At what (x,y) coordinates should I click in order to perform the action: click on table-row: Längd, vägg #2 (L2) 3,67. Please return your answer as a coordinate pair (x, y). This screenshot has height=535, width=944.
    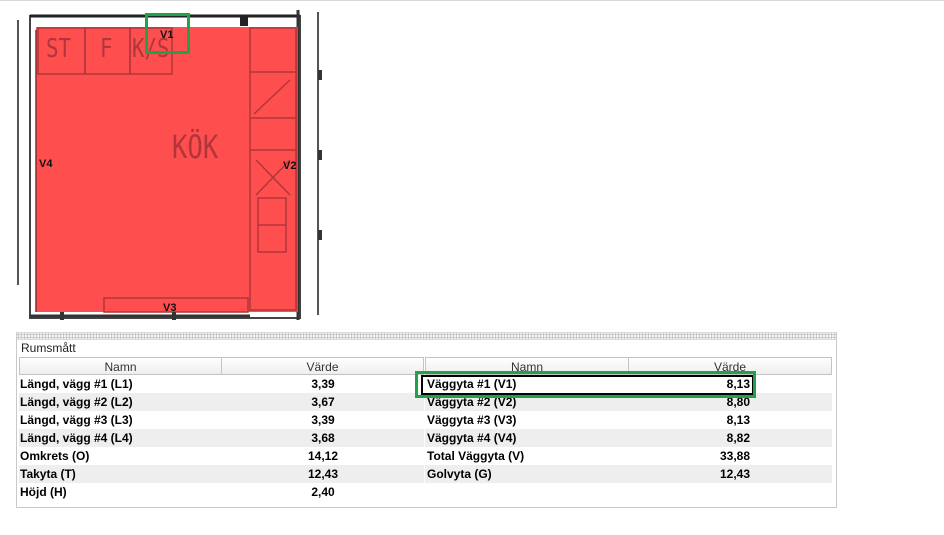
    Looking at the image, I should click on (221, 402).